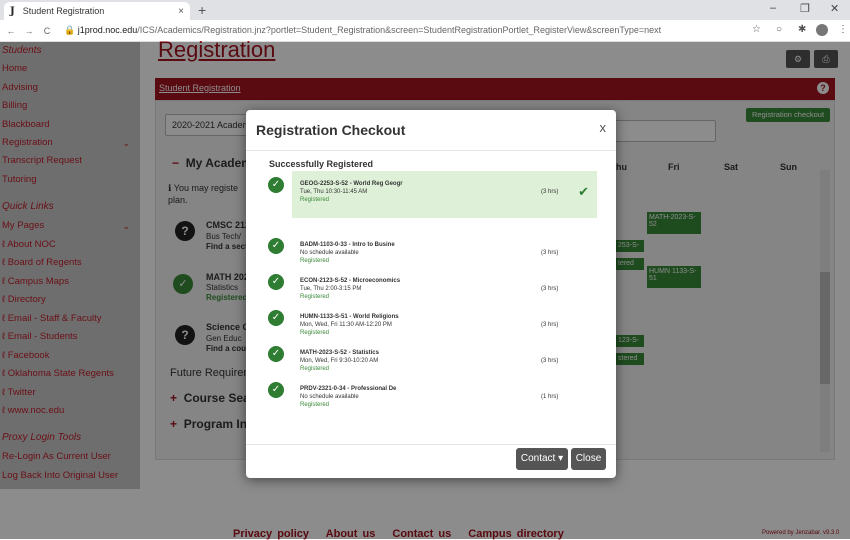 The width and height of the screenshot is (850, 540). What do you see at coordinates (583, 191) in the screenshot?
I see `tick-icon: ✔` at bounding box center [583, 191].